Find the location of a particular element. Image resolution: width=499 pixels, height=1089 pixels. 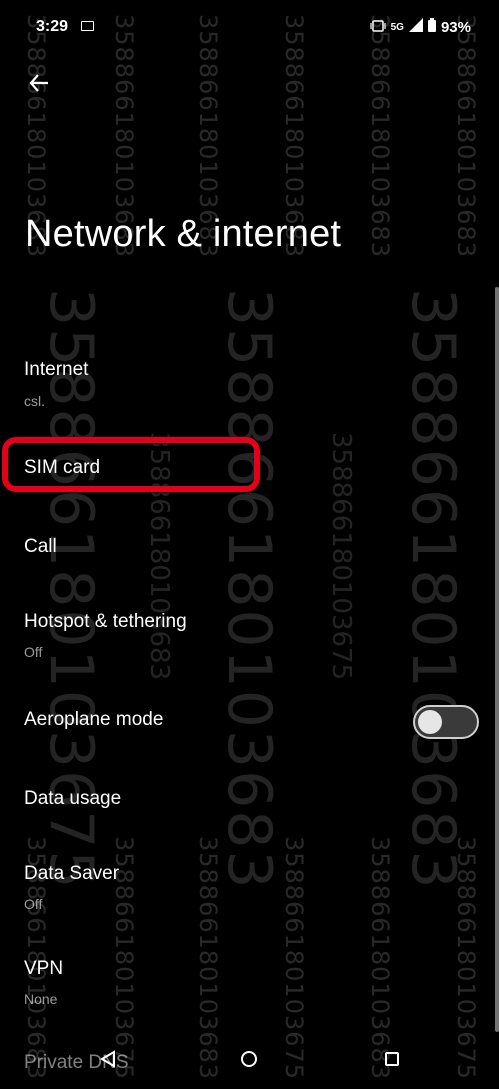

network-type: 5G is located at coordinates (397, 27).